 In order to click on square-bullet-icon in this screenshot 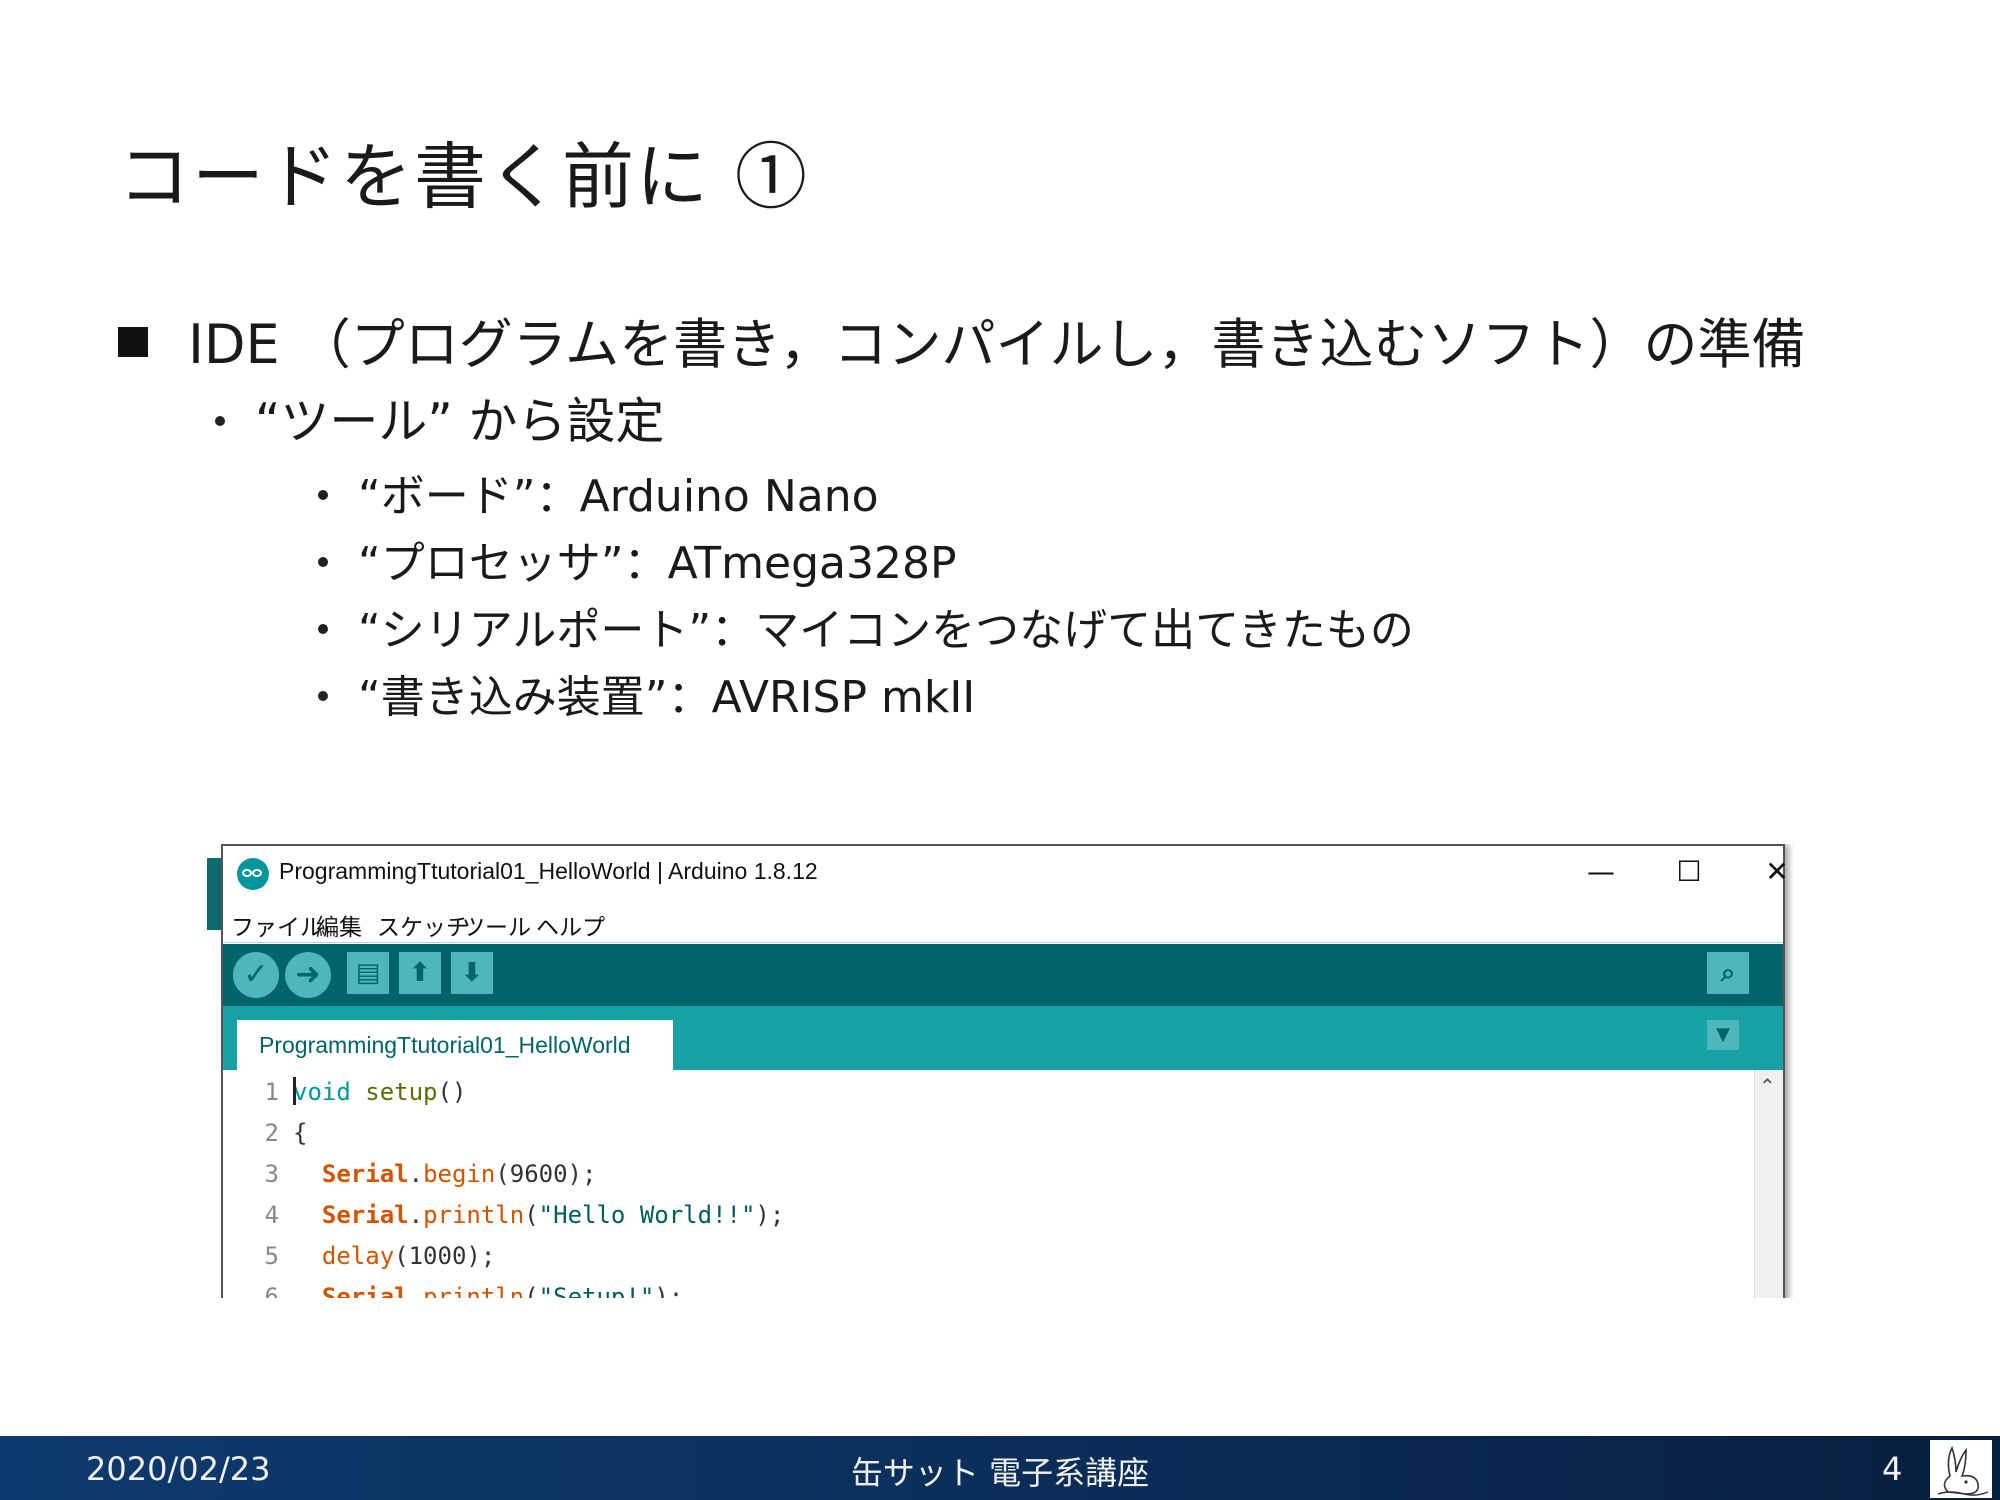, I will do `click(133, 342)`.